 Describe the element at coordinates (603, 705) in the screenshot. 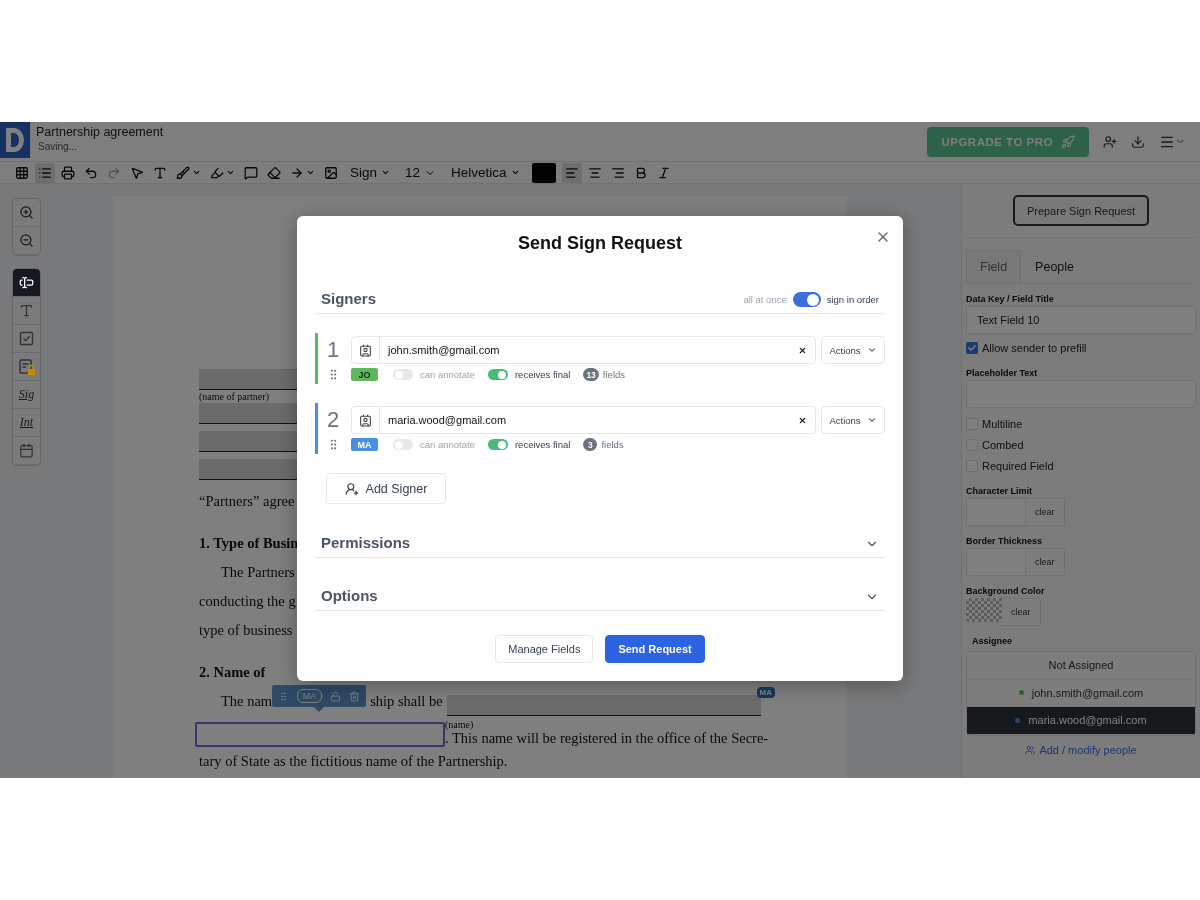

I see `name-field` at that location.